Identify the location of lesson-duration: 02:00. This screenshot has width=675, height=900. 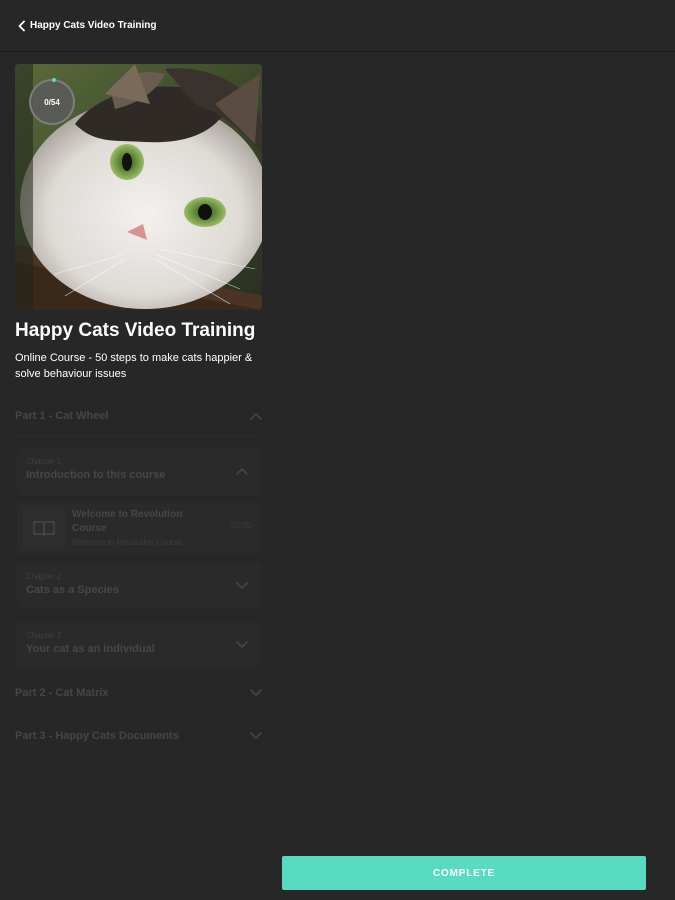
(240, 525).